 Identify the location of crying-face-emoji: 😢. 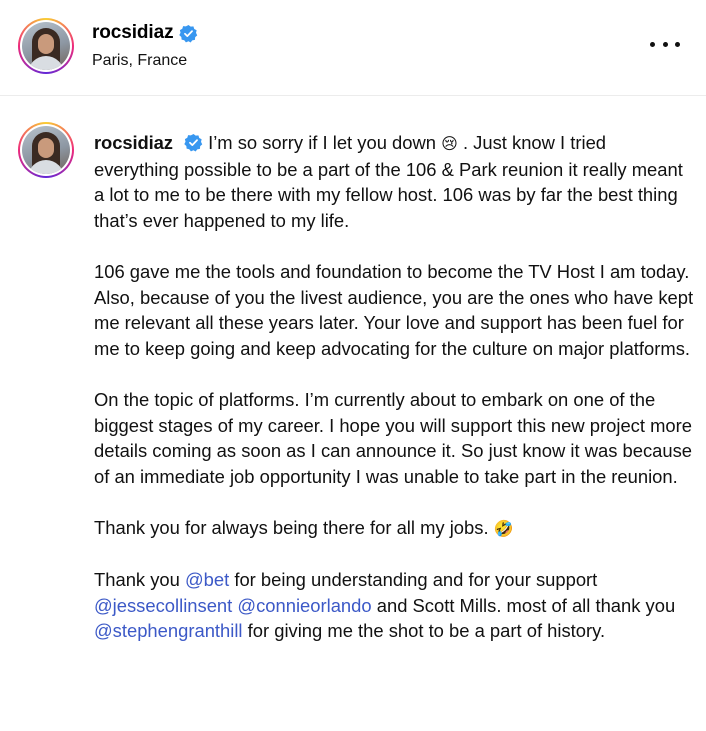
(449, 143).